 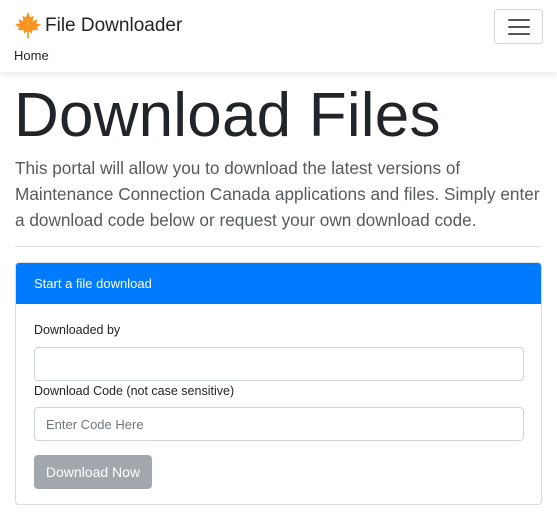 I want to click on page-title: Download Files, so click(x=227, y=115).